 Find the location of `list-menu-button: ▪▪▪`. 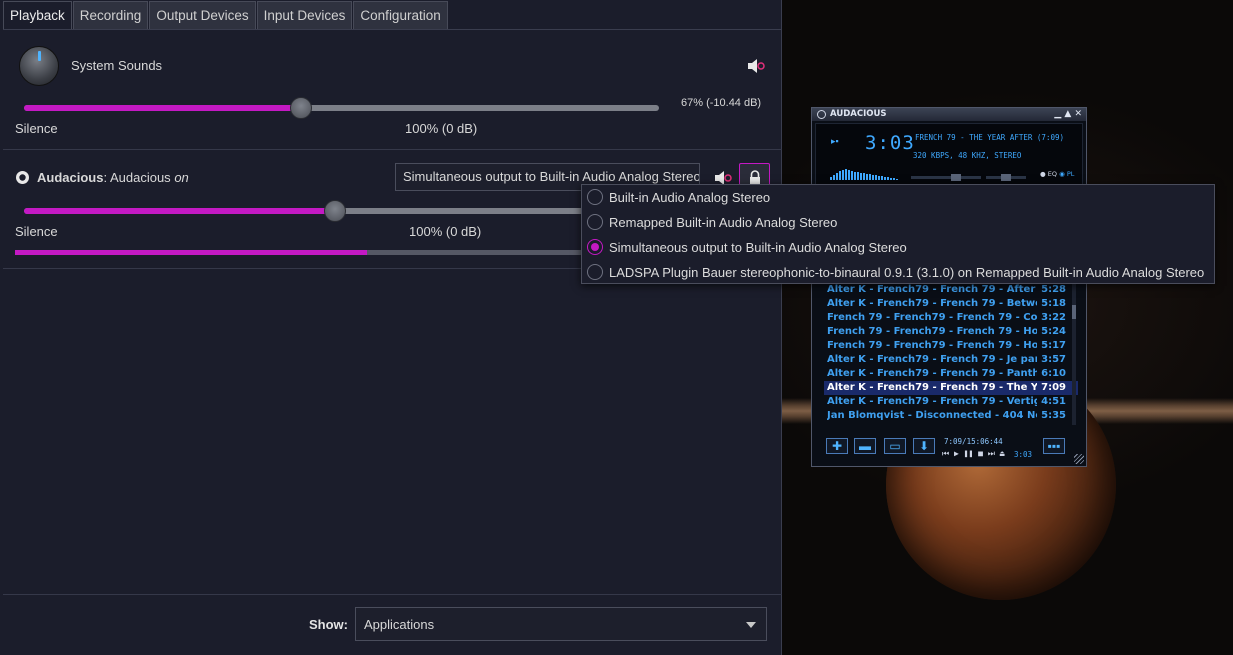

list-menu-button: ▪▪▪ is located at coordinates (1054, 446).